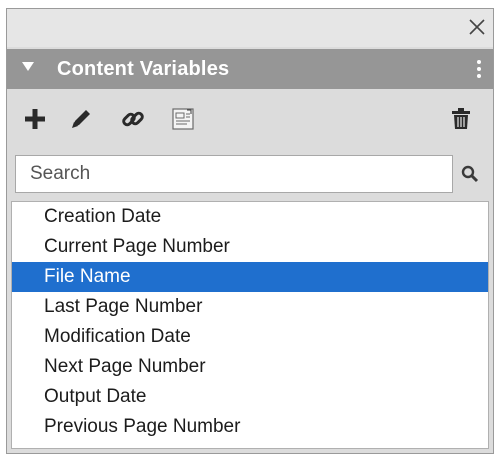 This screenshot has width=498, height=460. What do you see at coordinates (477, 27) in the screenshot?
I see `close-icon` at bounding box center [477, 27].